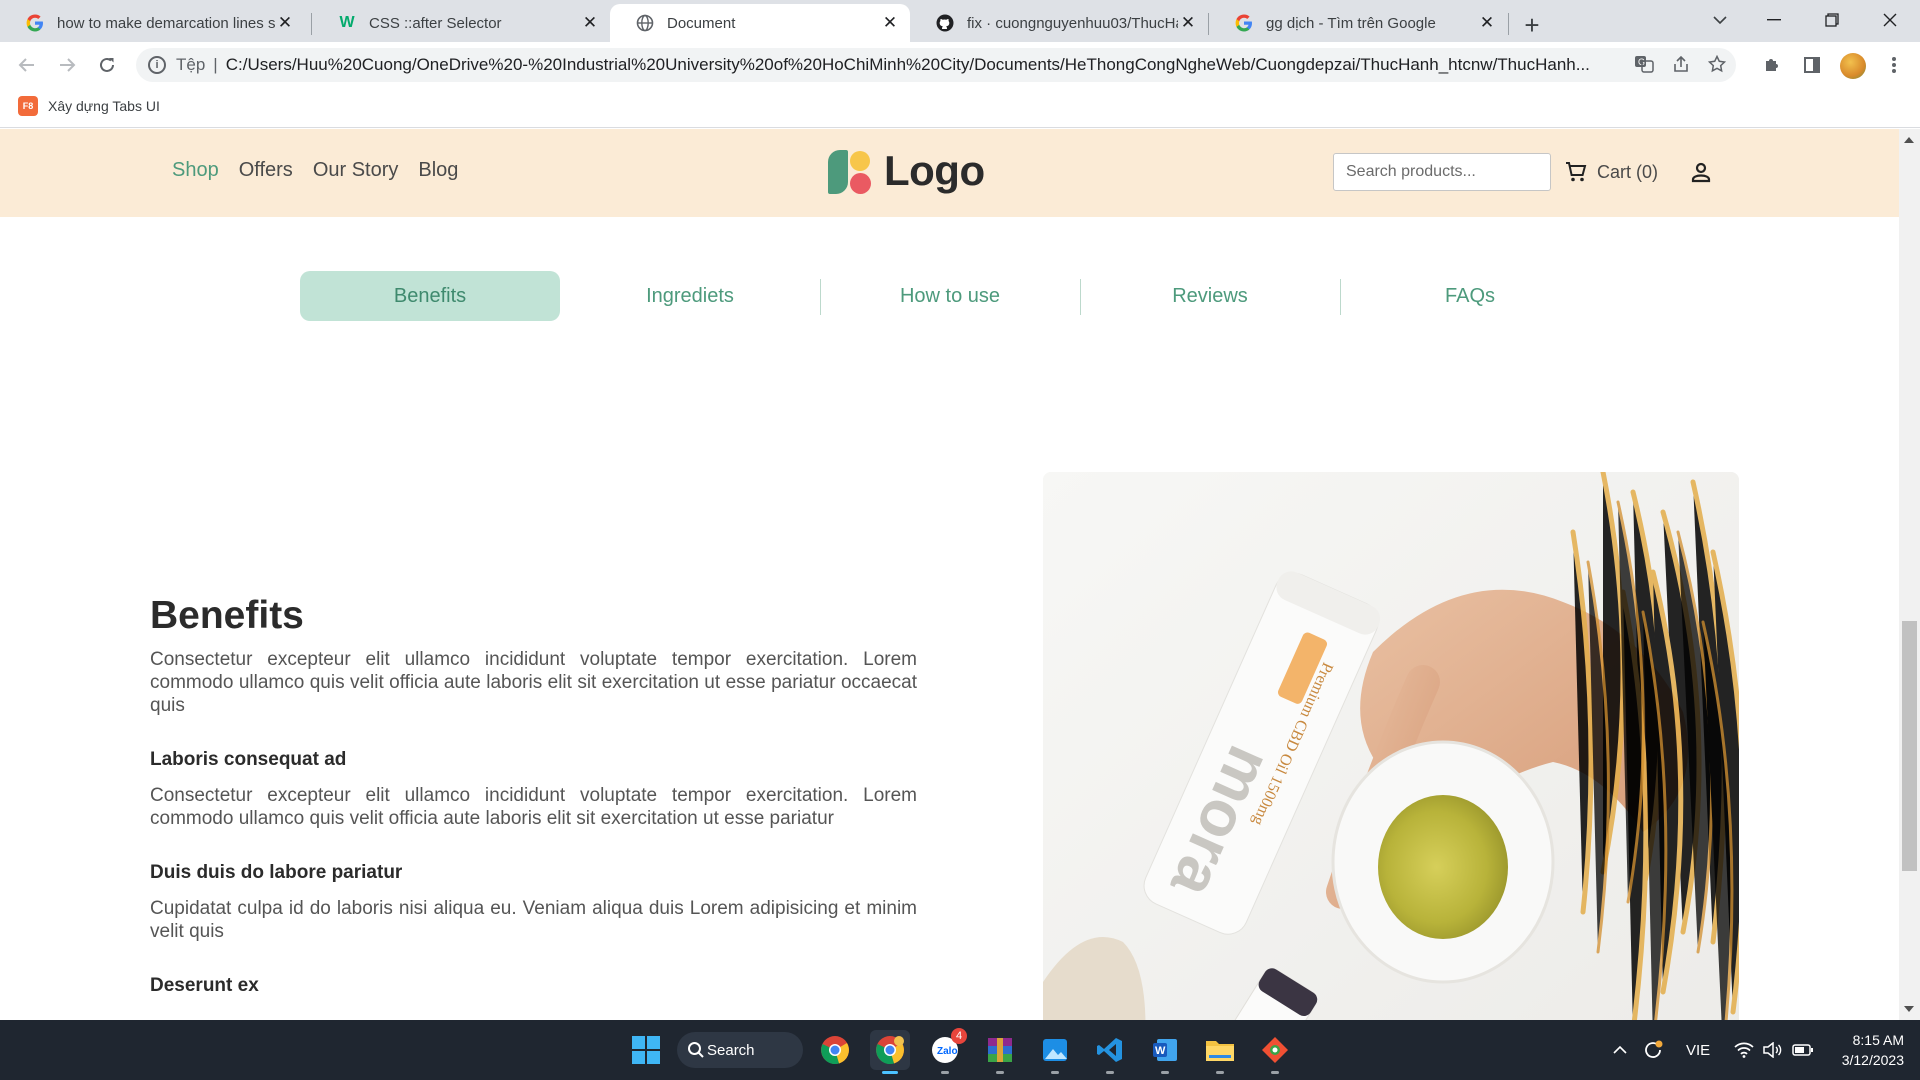 This screenshot has height=1080, width=1920. I want to click on info-icon: i, so click(157, 65).